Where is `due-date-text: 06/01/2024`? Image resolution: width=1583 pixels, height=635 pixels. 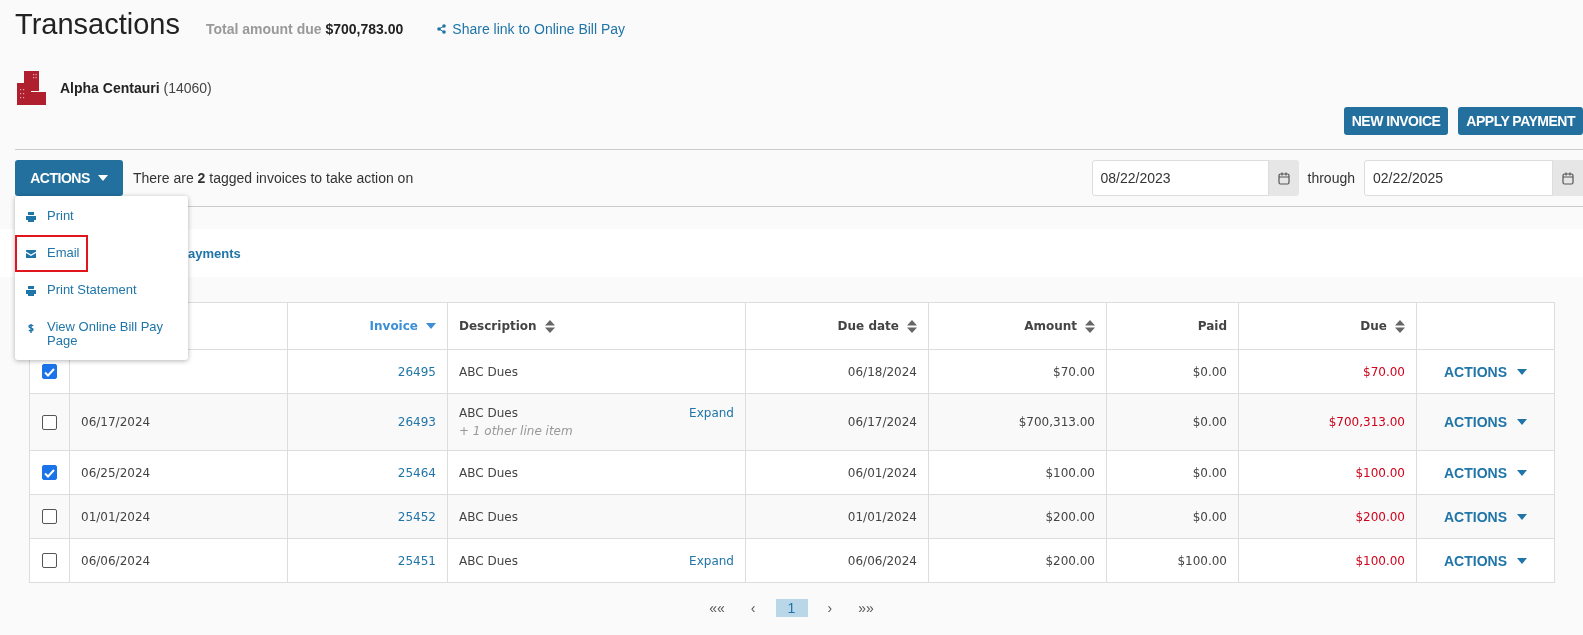 due-date-text: 06/01/2024 is located at coordinates (882, 472).